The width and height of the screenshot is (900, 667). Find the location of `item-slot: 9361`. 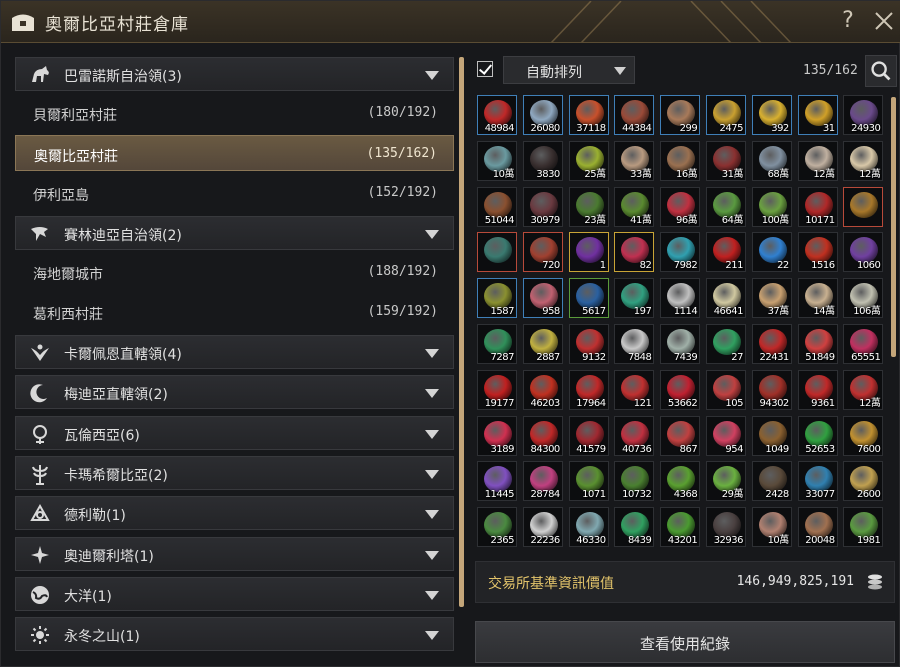

item-slot: 9361 is located at coordinates (817, 389).